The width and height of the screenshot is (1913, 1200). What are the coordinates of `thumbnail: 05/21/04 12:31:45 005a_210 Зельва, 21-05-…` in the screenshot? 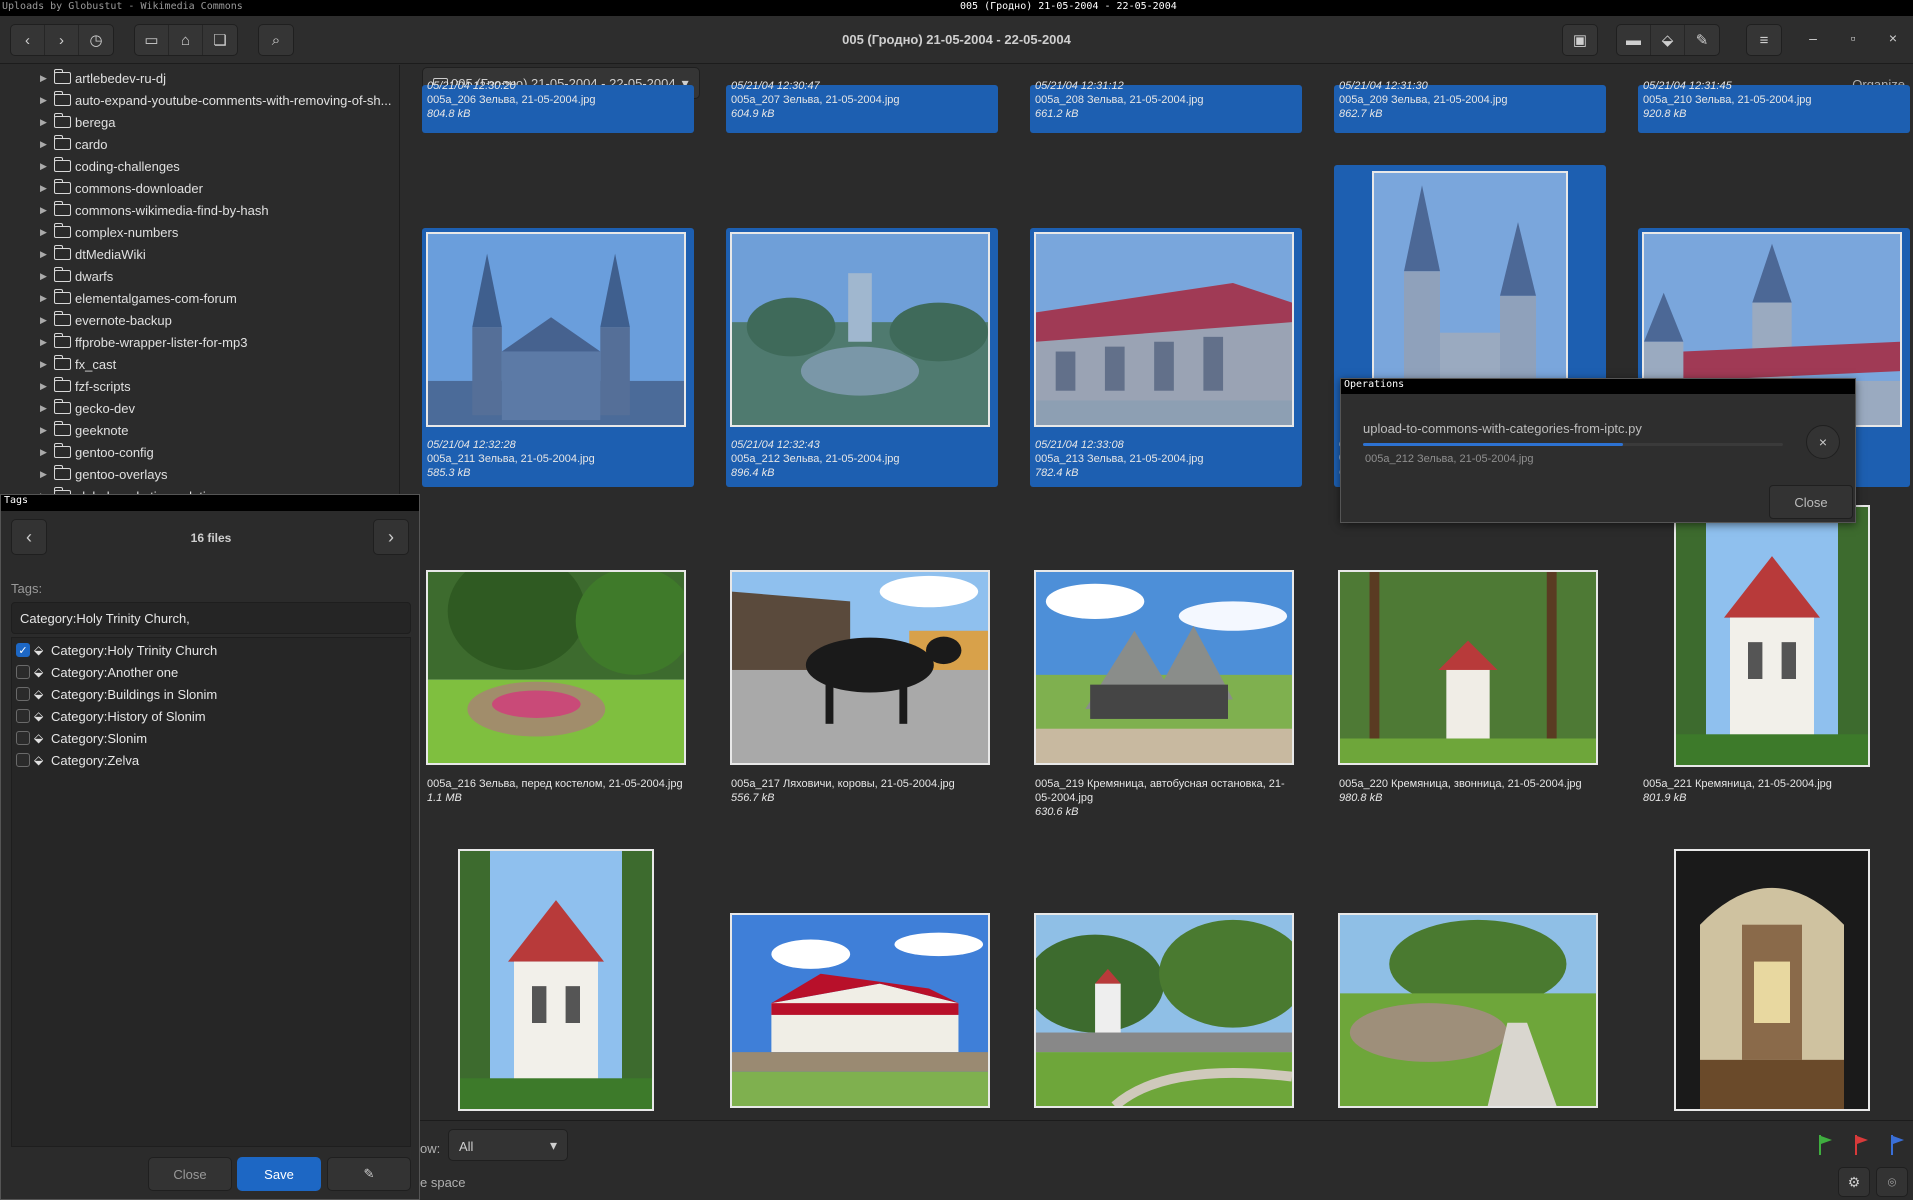 It's located at (1774, 106).